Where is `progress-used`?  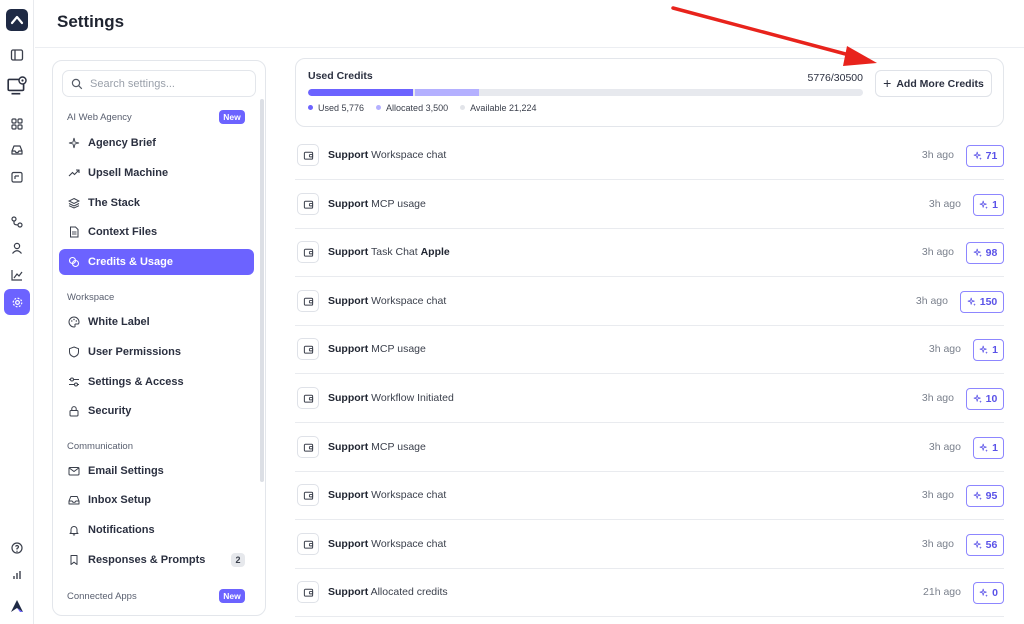 progress-used is located at coordinates (361, 92).